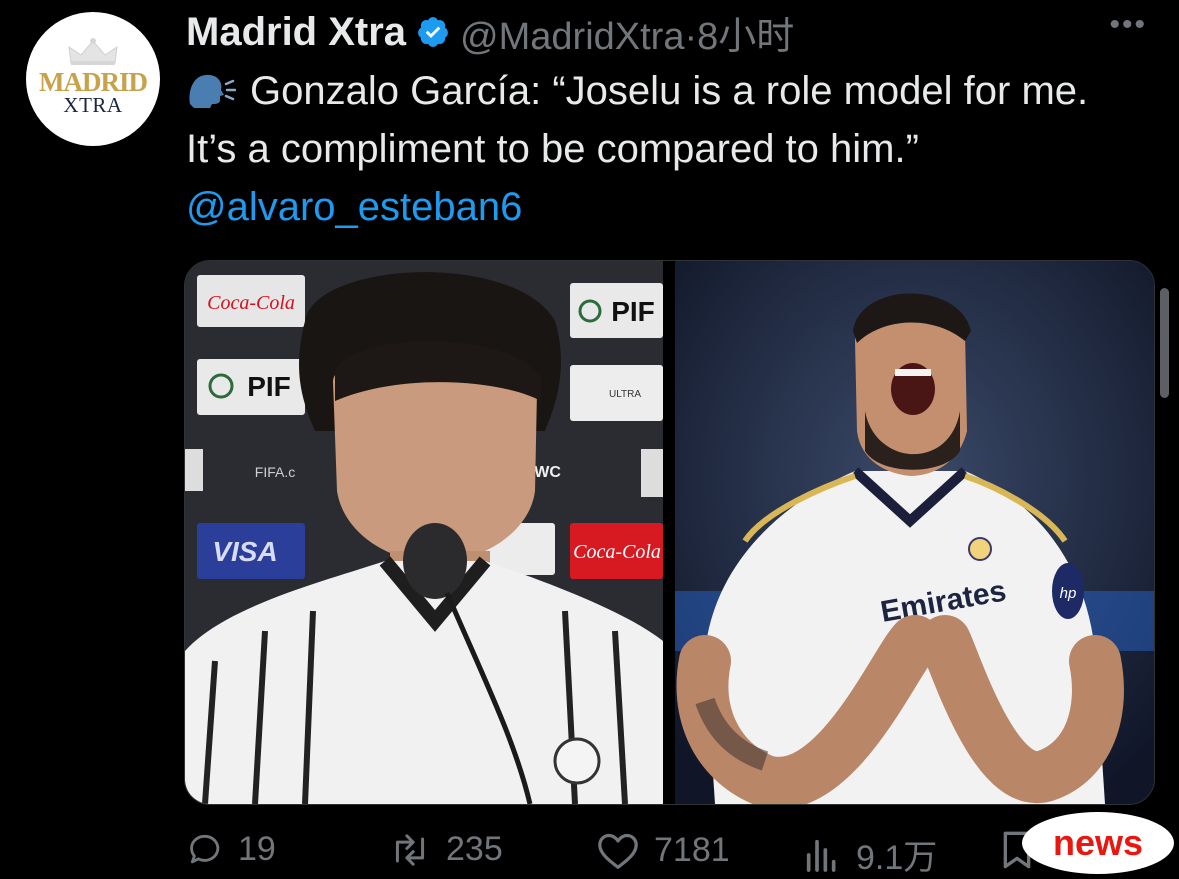 Image resolution: width=1179 pixels, height=879 pixels. Describe the element at coordinates (897, 858) in the screenshot. I see `views-count: 9.1万` at that location.